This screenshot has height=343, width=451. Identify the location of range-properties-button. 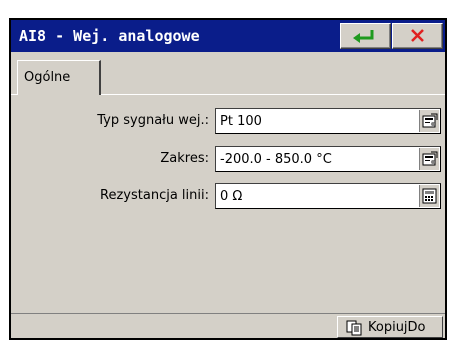
(429, 159).